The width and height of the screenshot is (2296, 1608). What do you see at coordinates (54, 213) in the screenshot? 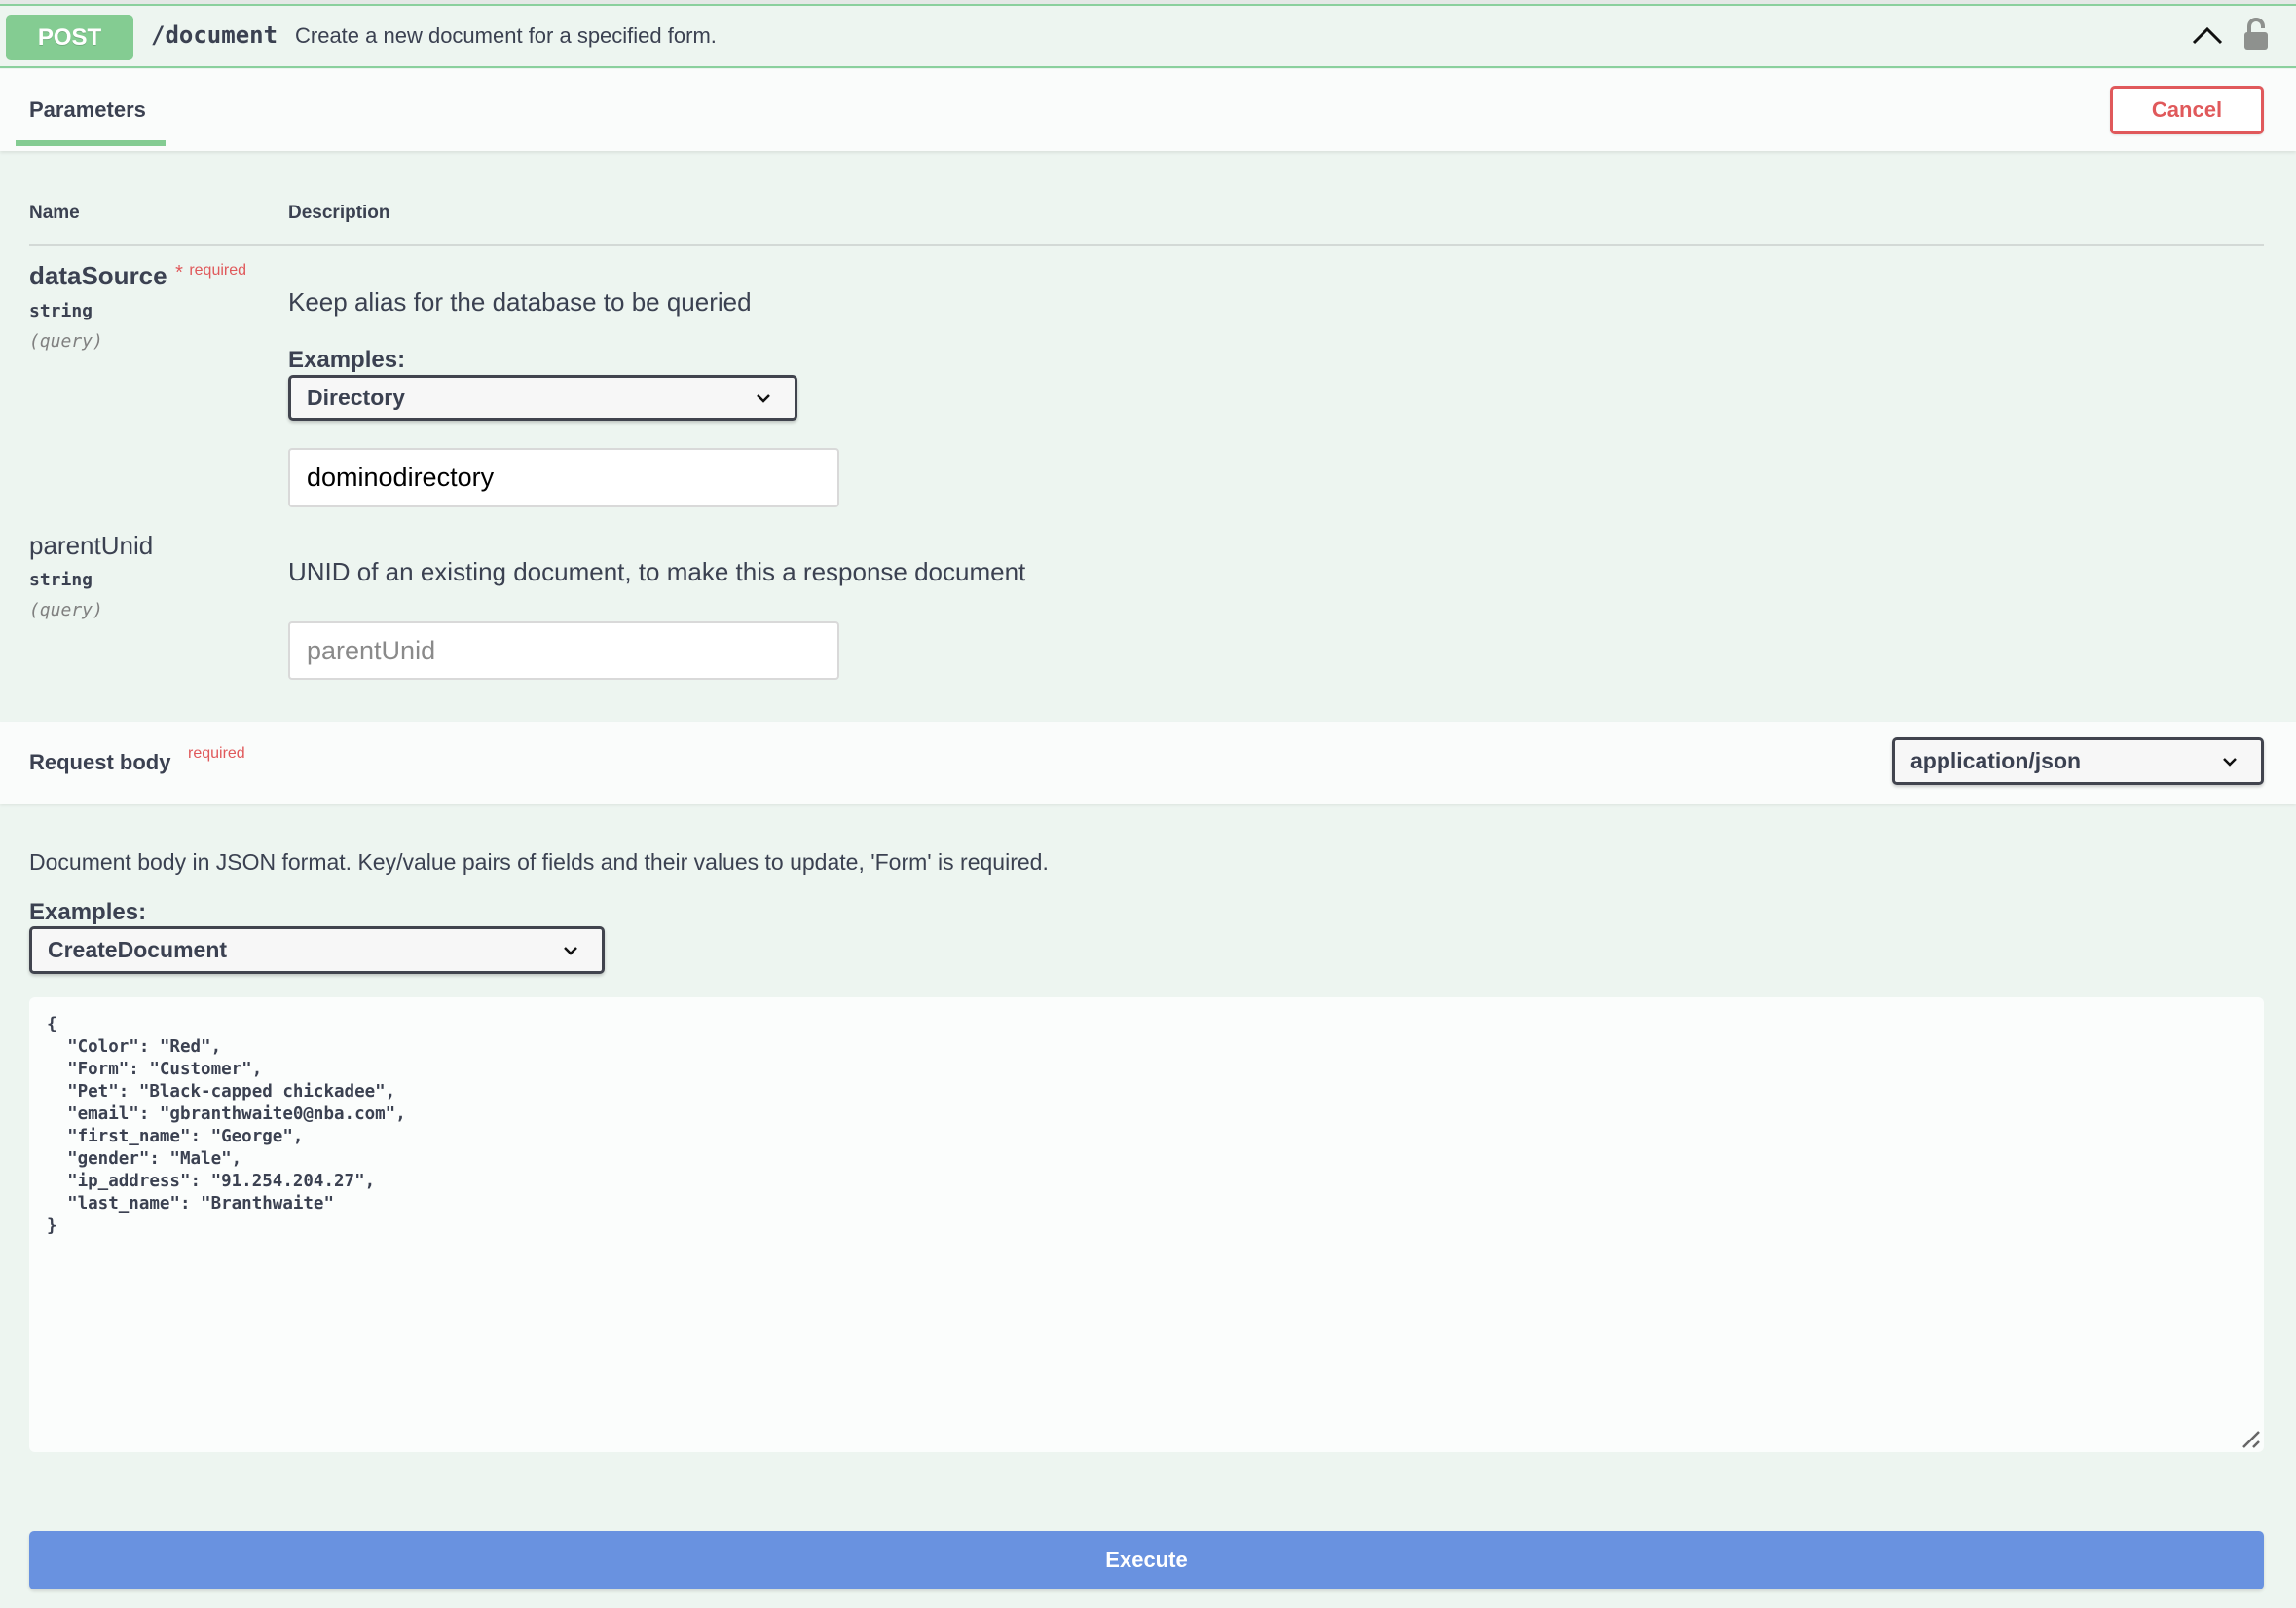
I see `column-header-name: Name` at bounding box center [54, 213].